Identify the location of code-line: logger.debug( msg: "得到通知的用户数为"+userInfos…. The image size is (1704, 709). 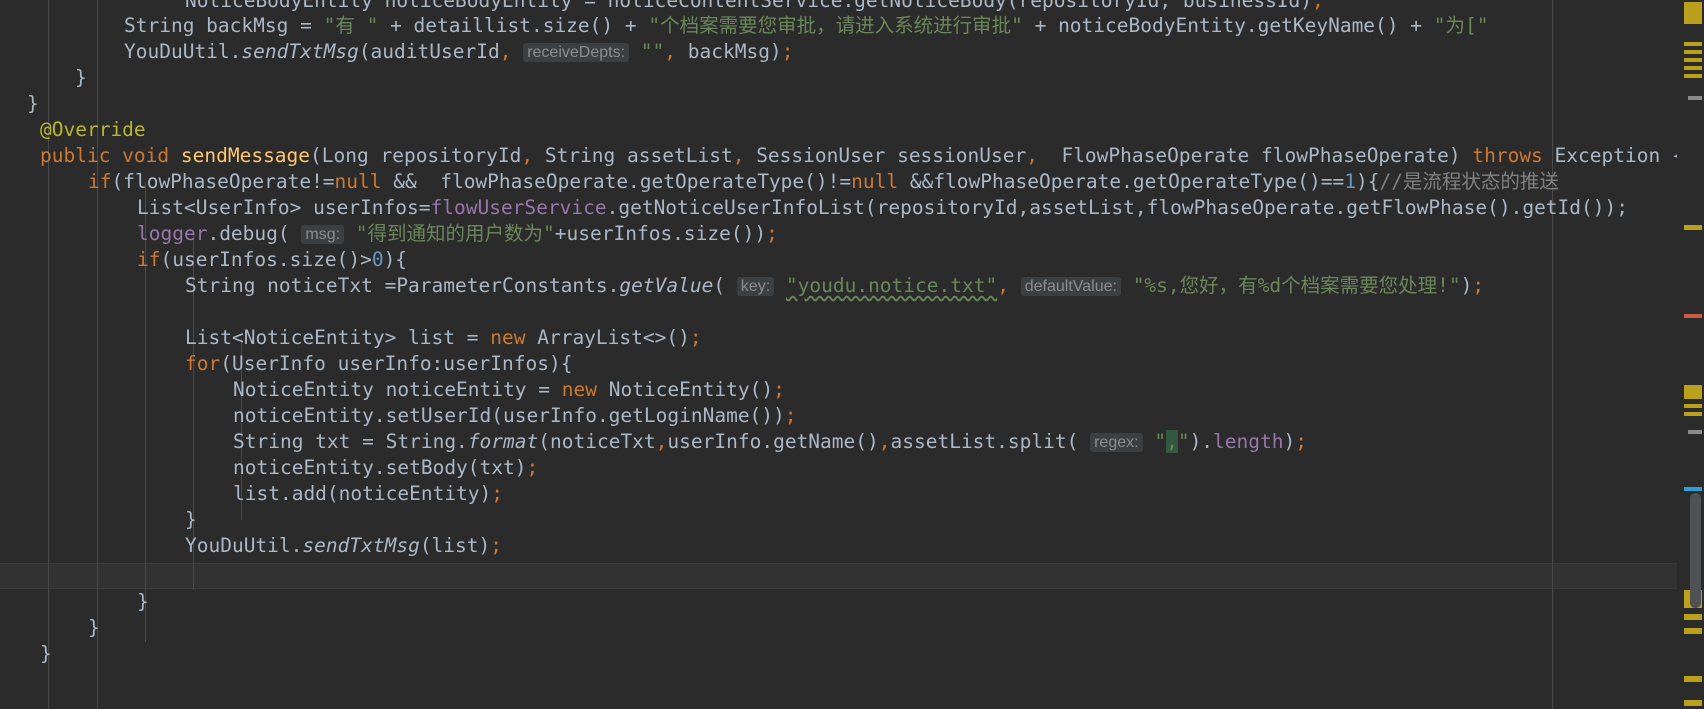
(389, 234).